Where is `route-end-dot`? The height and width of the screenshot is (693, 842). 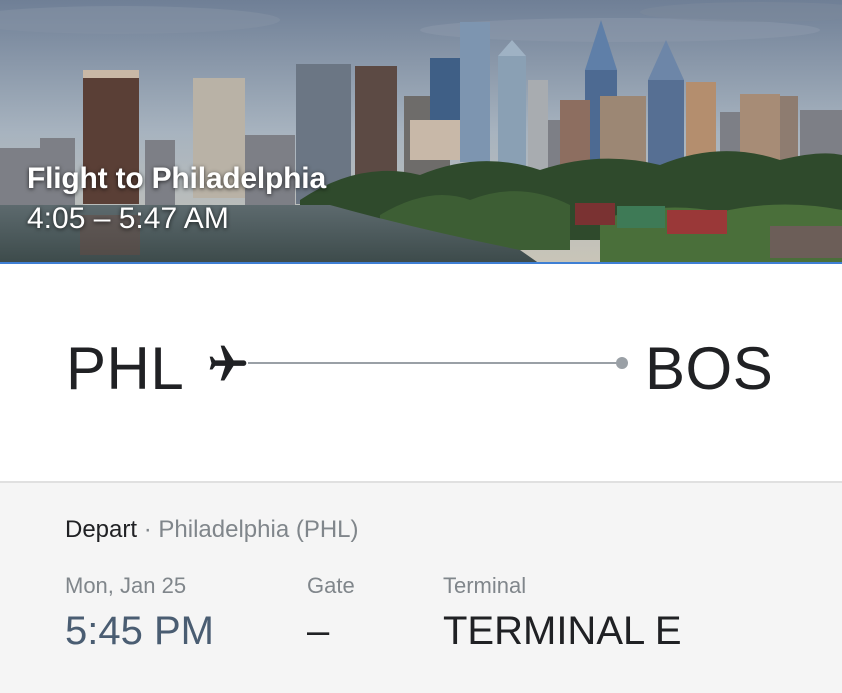 route-end-dot is located at coordinates (622, 363).